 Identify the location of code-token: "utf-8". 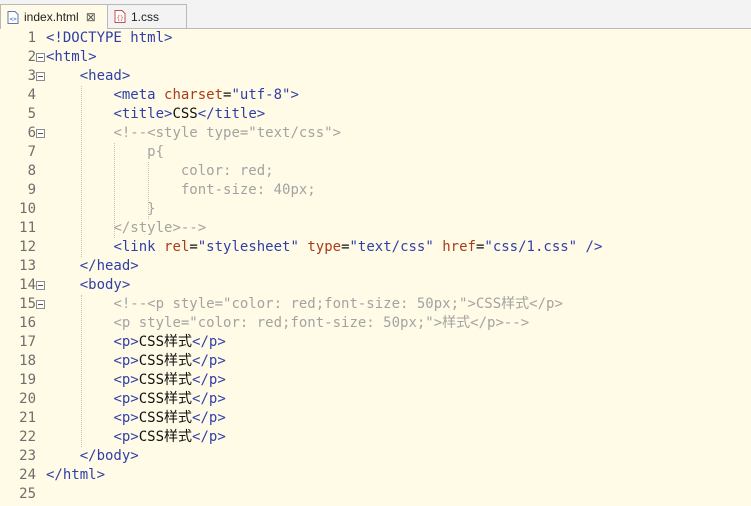
(261, 95).